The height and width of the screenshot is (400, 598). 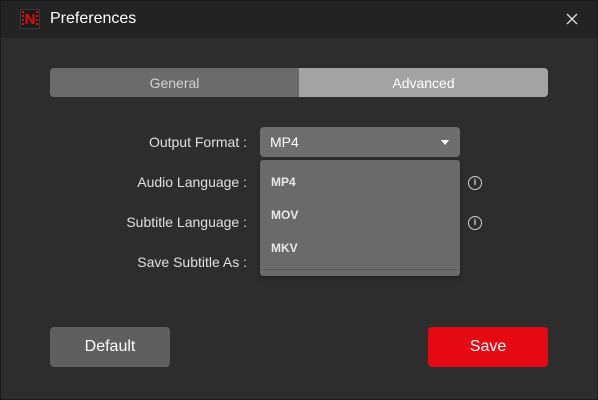 I want to click on output-format-value: MP4, so click(x=284, y=142).